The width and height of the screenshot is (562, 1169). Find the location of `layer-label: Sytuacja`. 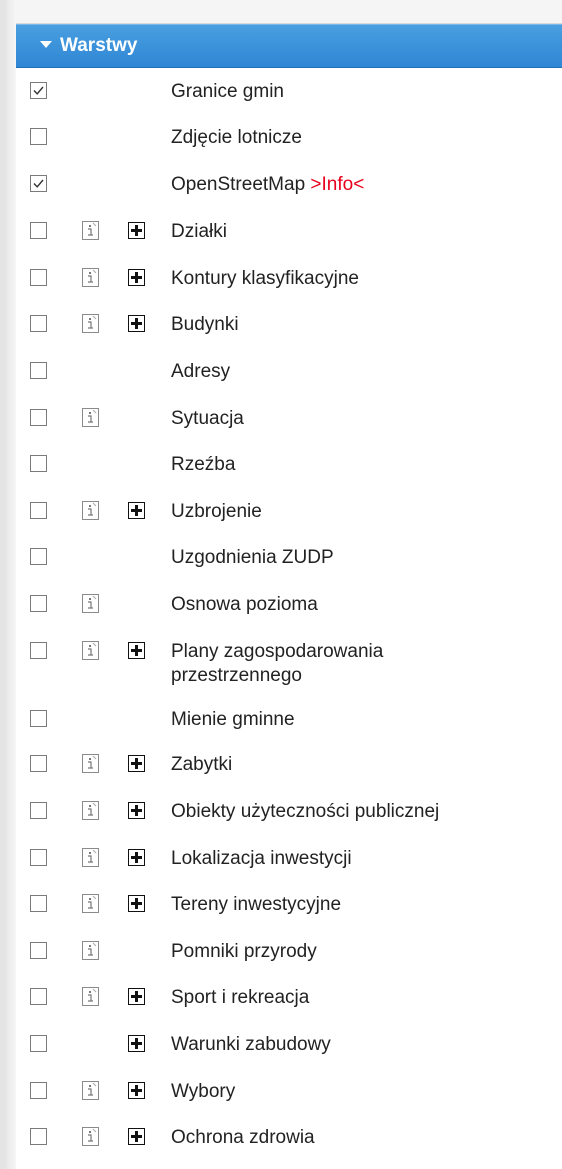

layer-label: Sytuacja is located at coordinates (207, 419).